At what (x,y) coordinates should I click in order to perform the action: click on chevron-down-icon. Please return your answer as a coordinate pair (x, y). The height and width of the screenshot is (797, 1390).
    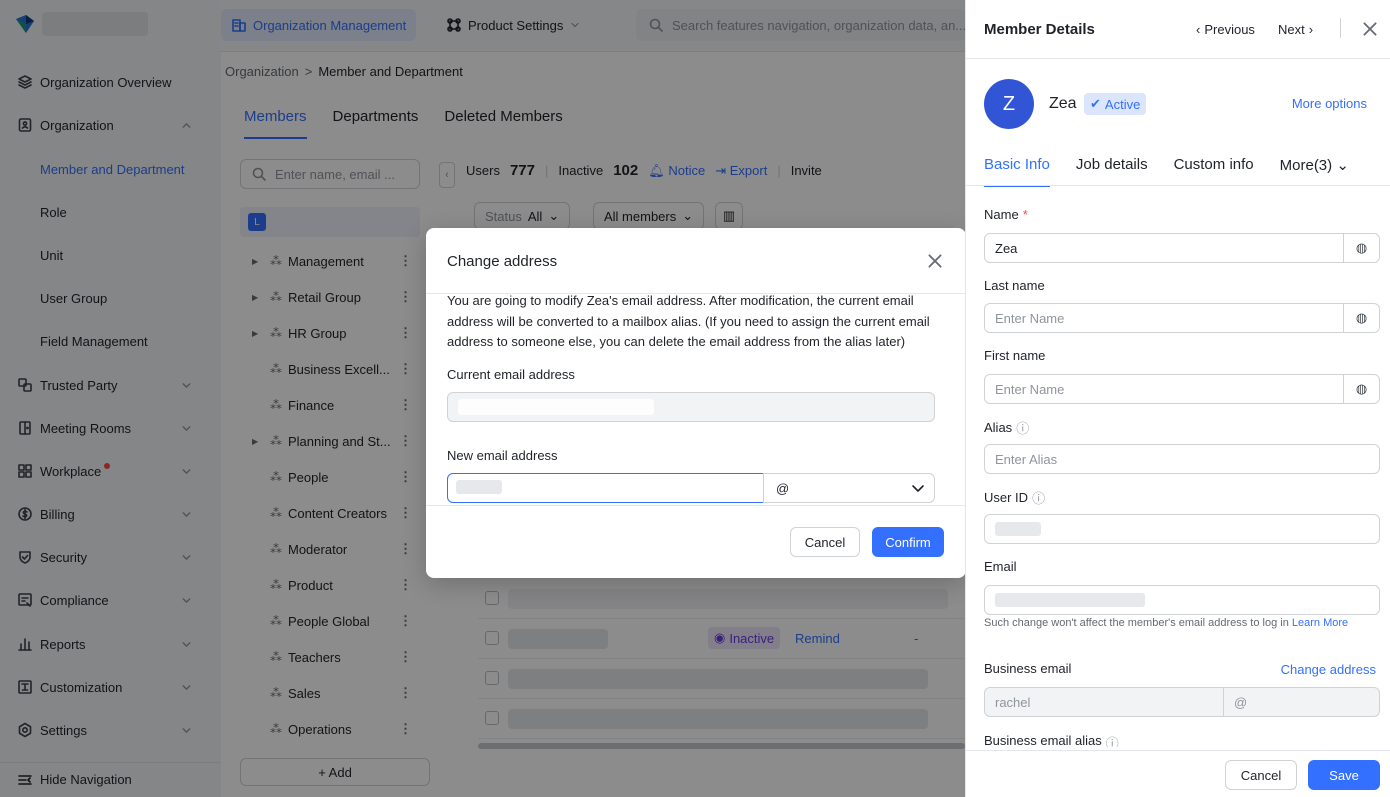
    Looking at the image, I should click on (918, 488).